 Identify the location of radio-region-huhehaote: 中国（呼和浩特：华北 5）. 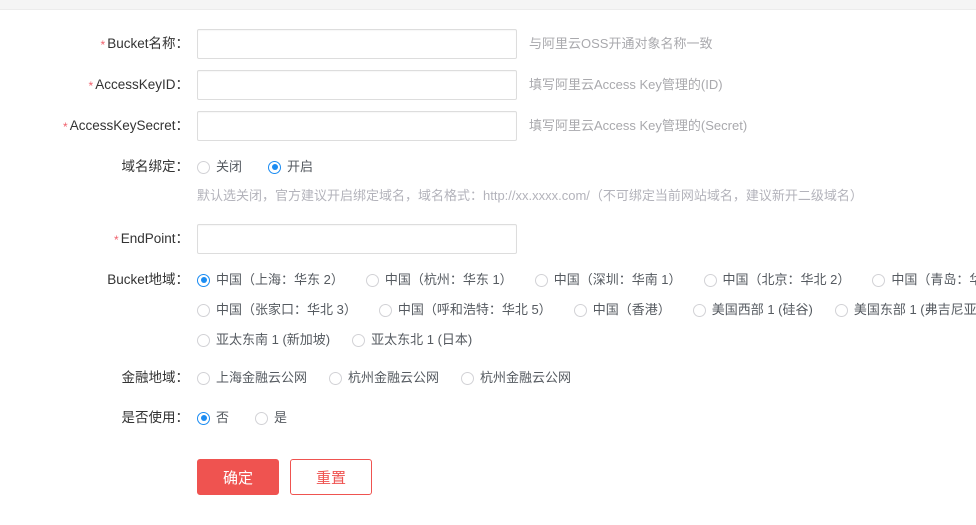
(465, 310).